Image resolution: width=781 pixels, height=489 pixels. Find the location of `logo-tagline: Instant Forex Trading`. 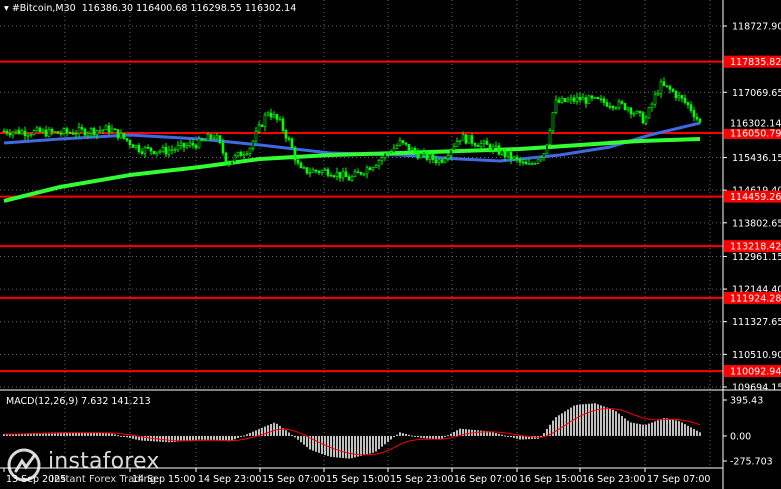

logo-tagline: Instant Forex Trading is located at coordinates (104, 479).